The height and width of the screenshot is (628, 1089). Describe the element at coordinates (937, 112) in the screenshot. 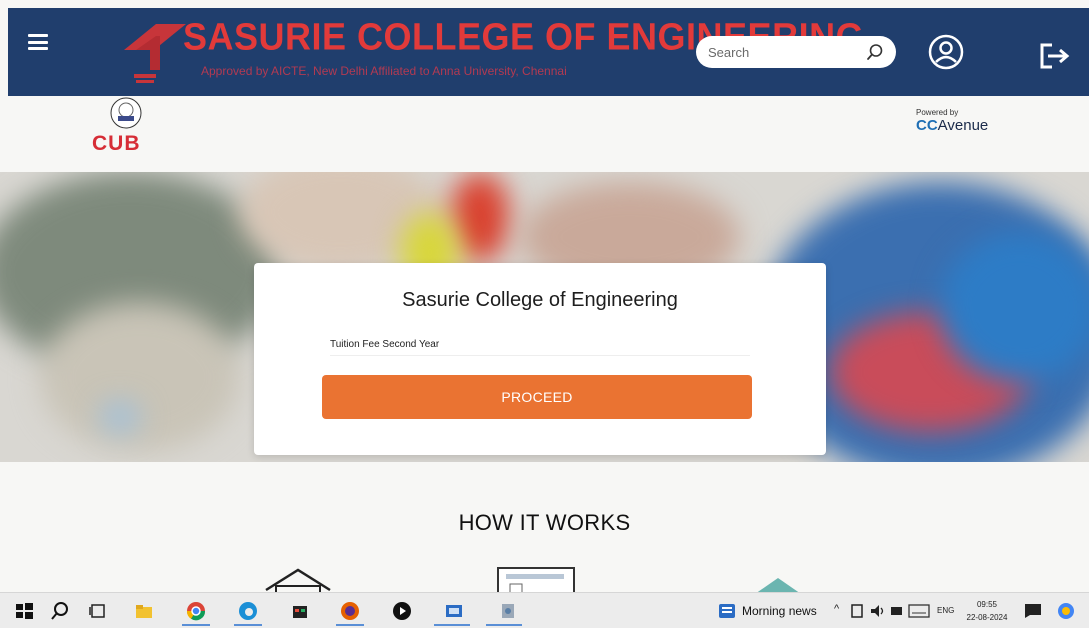

I see `powered-by-label: Powered by` at that location.